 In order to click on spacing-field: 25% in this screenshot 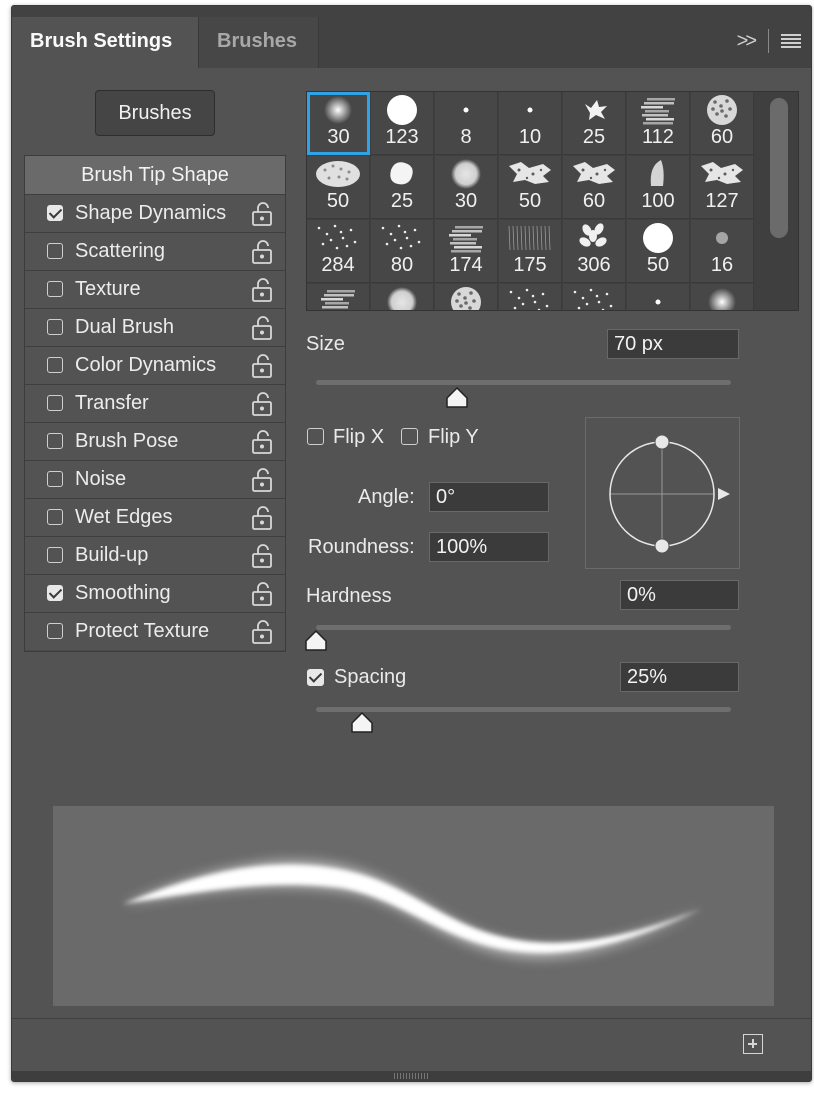, I will do `click(679, 677)`.